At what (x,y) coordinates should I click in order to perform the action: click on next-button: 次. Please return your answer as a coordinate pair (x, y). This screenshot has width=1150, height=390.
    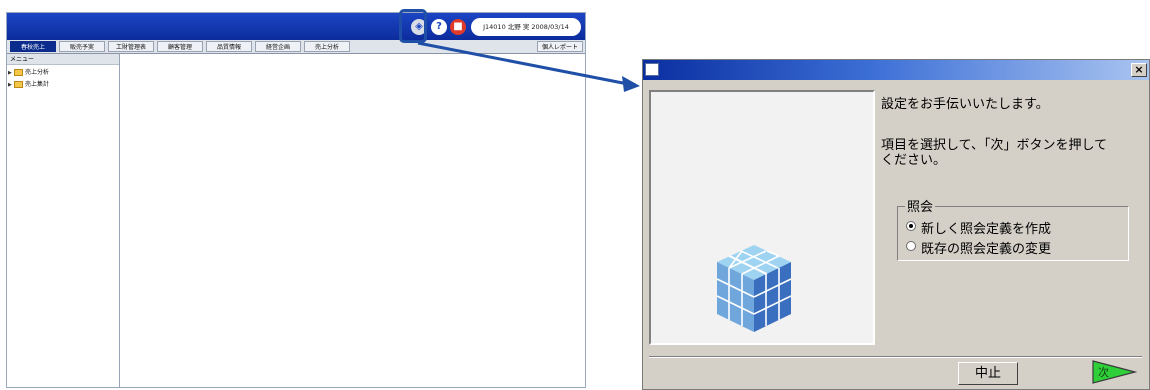
    Looking at the image, I should click on (1114, 372).